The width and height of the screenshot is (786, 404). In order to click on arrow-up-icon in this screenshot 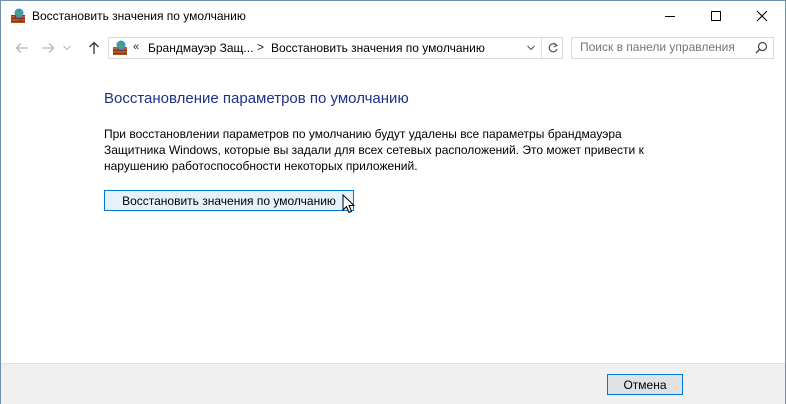, I will do `click(94, 47)`.